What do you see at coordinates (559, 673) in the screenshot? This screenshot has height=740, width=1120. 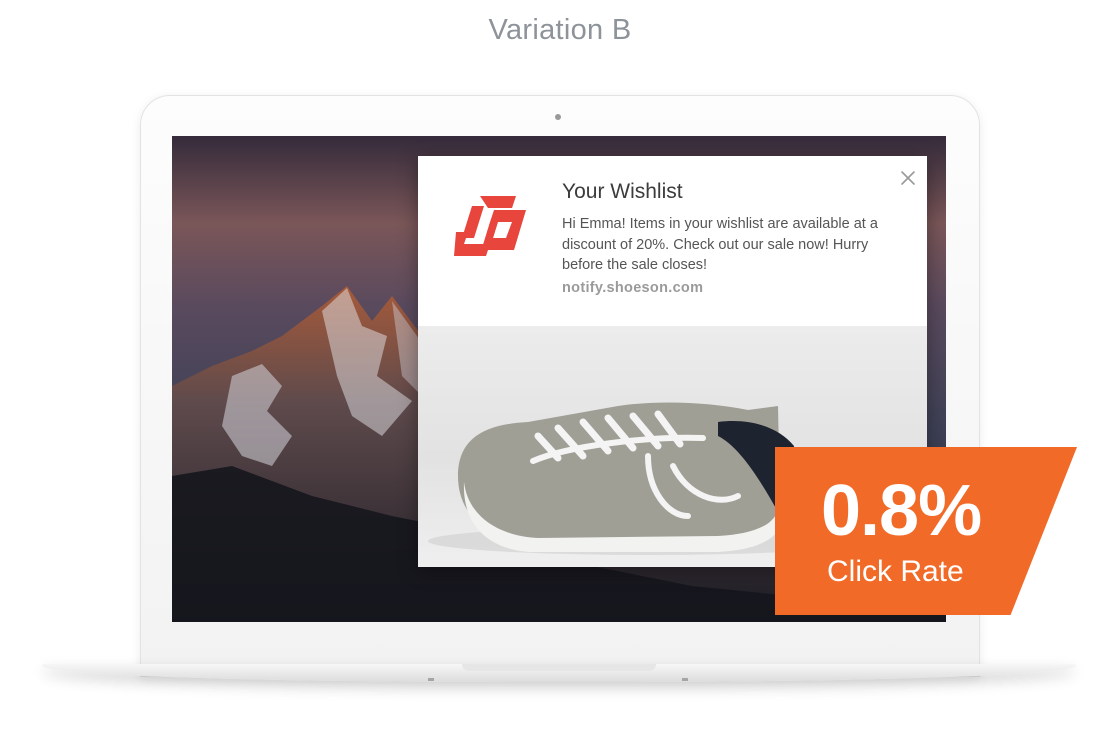 I see `laptop-base` at bounding box center [559, 673].